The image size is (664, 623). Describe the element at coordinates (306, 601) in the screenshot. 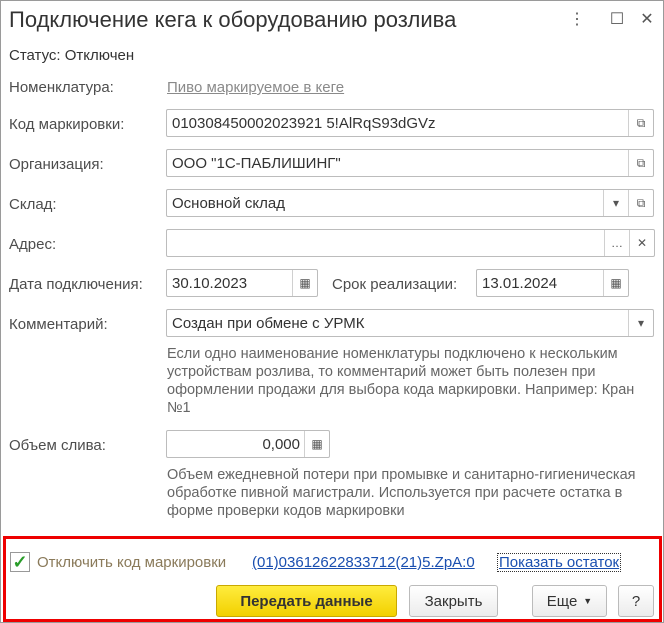

I see `send-data-button: Передать данные` at that location.